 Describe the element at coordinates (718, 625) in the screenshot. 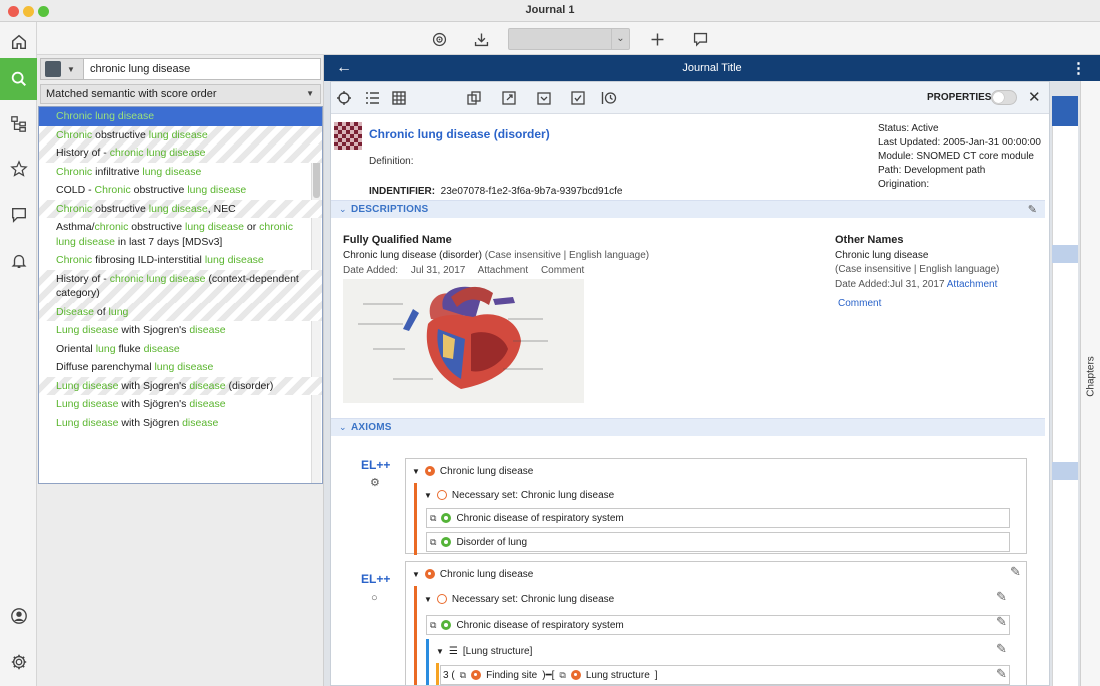

I see `axiom-2-parent: ⧉ Chronic disease of respiratory system` at that location.